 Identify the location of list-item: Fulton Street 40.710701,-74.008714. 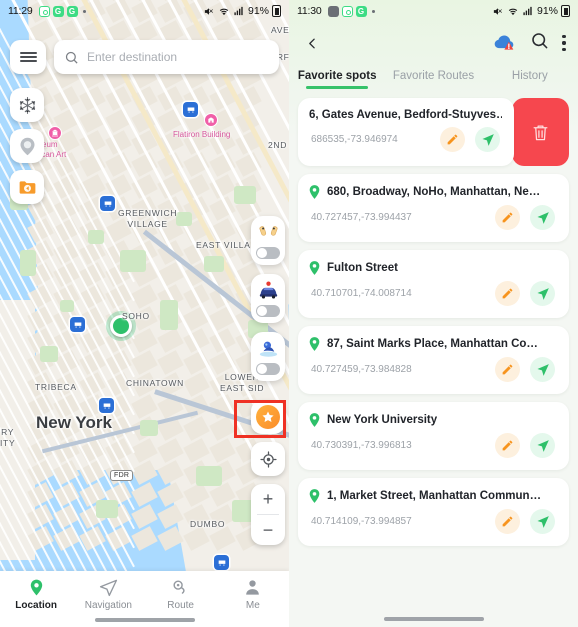
(433, 284).